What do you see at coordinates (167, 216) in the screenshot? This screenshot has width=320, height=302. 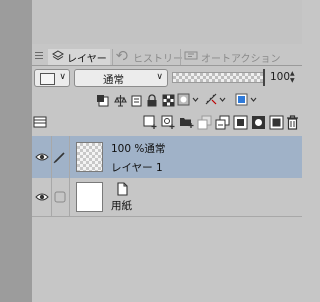 I see `row-divider` at bounding box center [167, 216].